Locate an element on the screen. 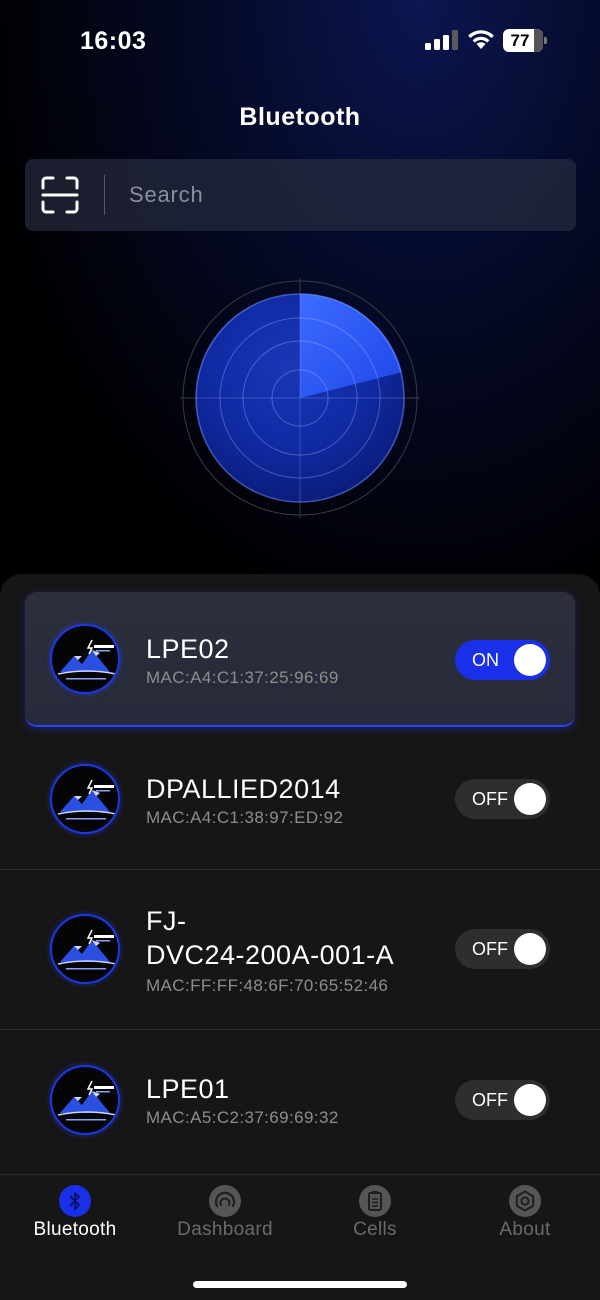  battery-icon: 77 is located at coordinates (525, 40).